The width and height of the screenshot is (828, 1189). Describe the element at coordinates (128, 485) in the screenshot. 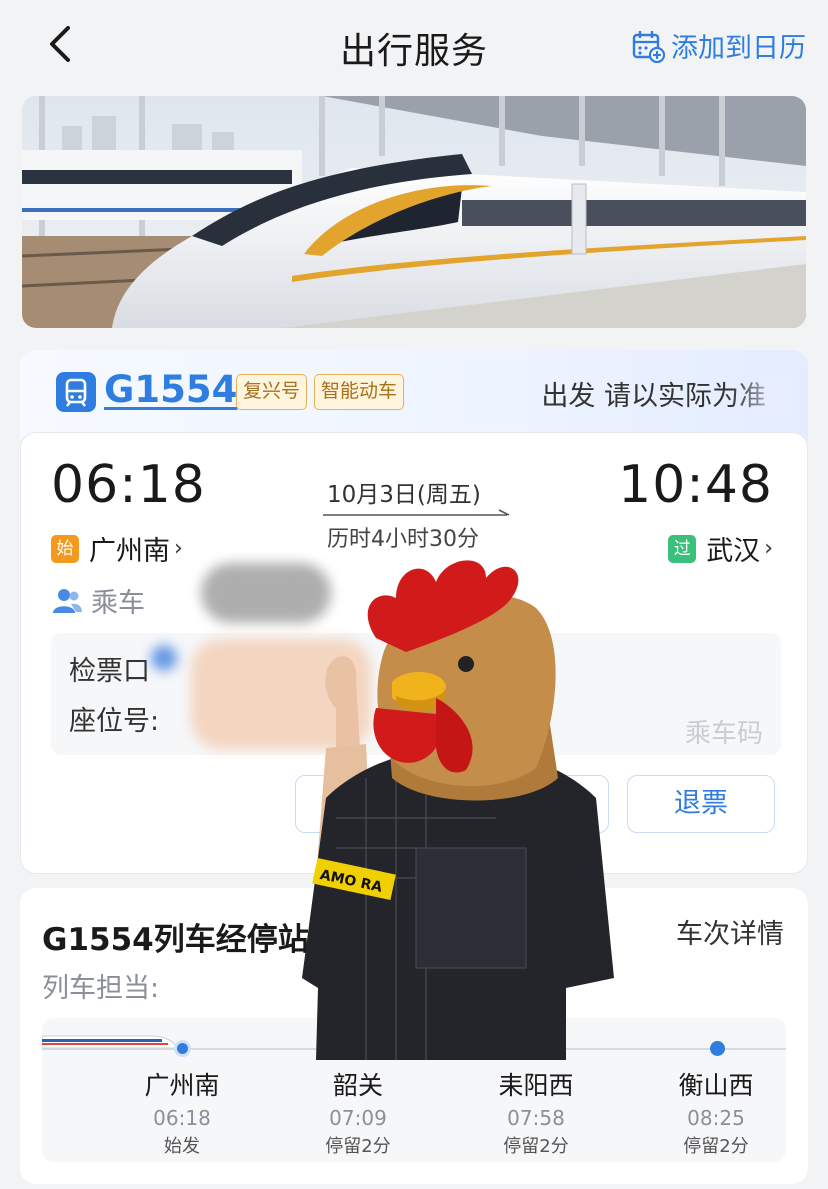

I see `departure-time: 06:18` at that location.